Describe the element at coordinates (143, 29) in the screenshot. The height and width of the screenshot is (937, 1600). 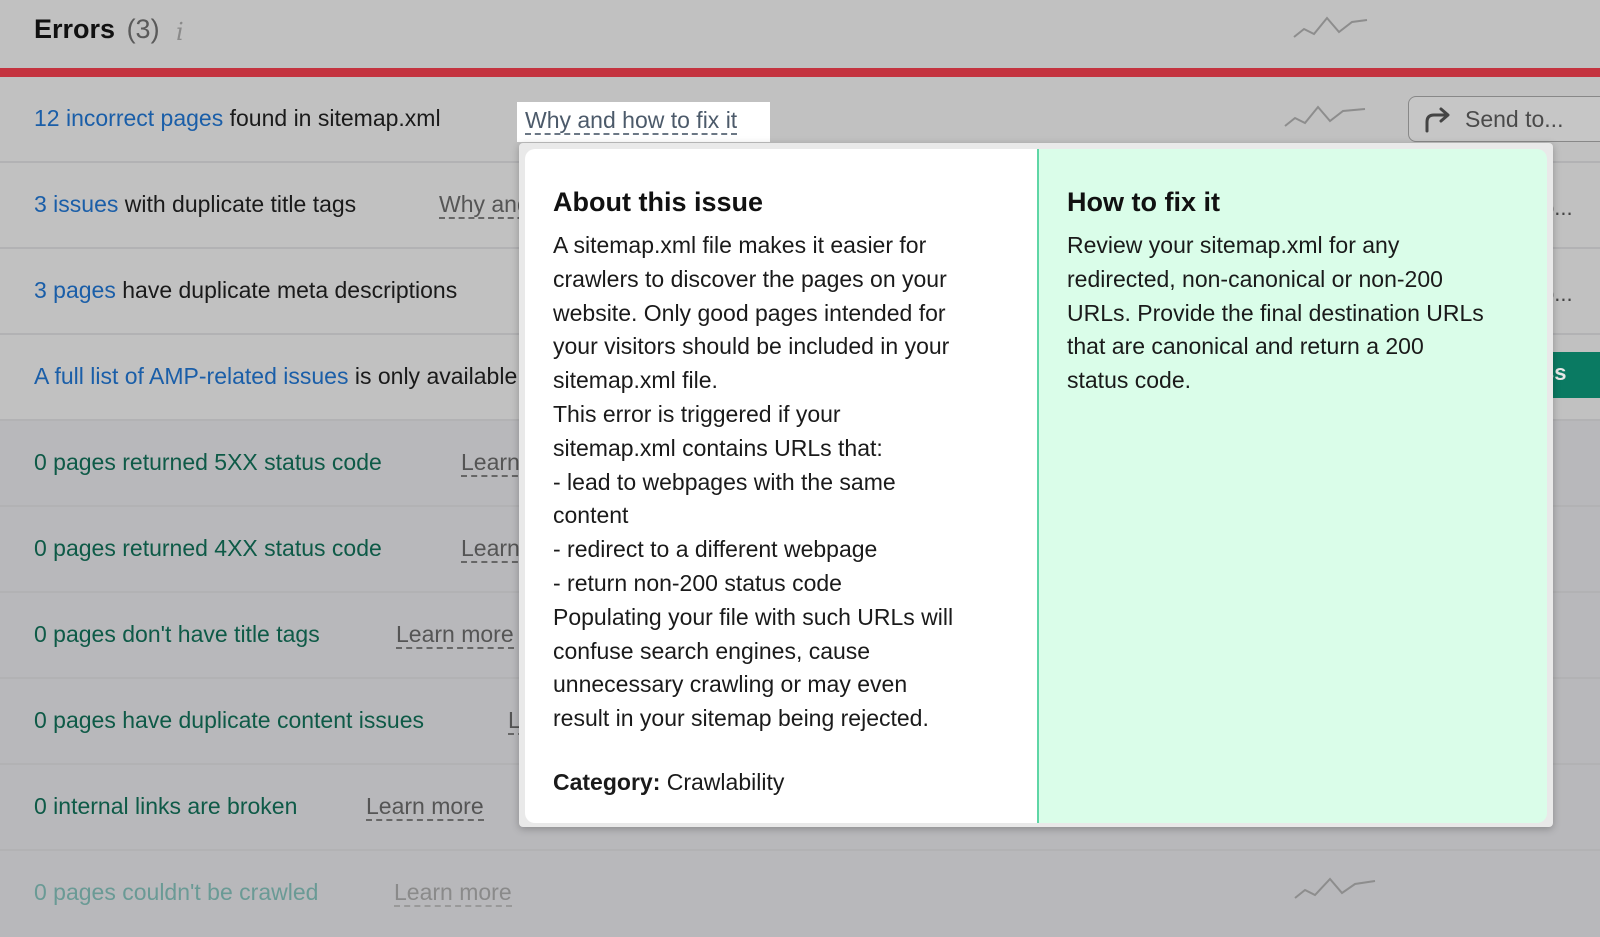
I see `errors-count: (3)` at that location.